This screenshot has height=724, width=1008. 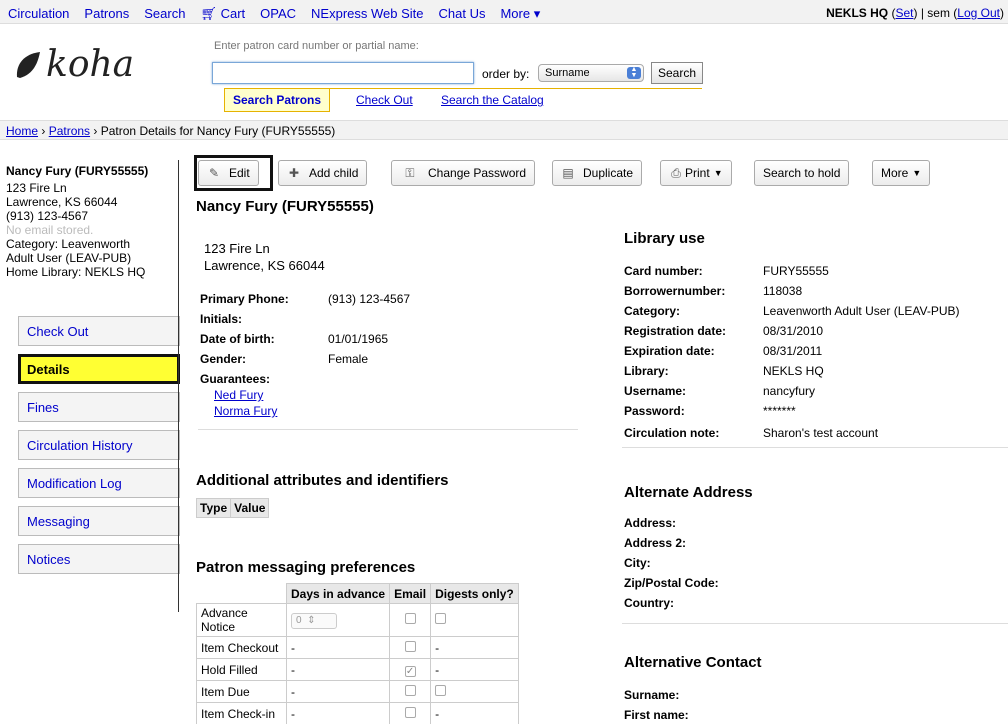 What do you see at coordinates (677, 73) in the screenshot?
I see `search-button: Search` at bounding box center [677, 73].